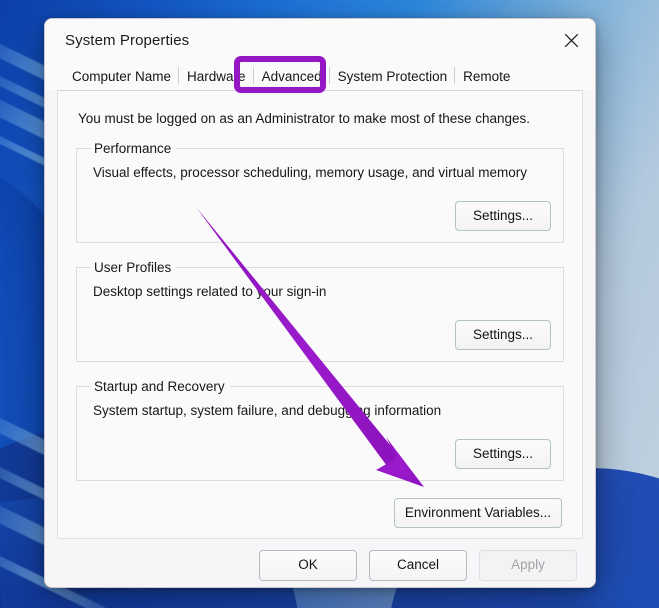 This screenshot has width=659, height=608. What do you see at coordinates (133, 267) in the screenshot?
I see `user-profiles-group-label: User Profiles` at bounding box center [133, 267].